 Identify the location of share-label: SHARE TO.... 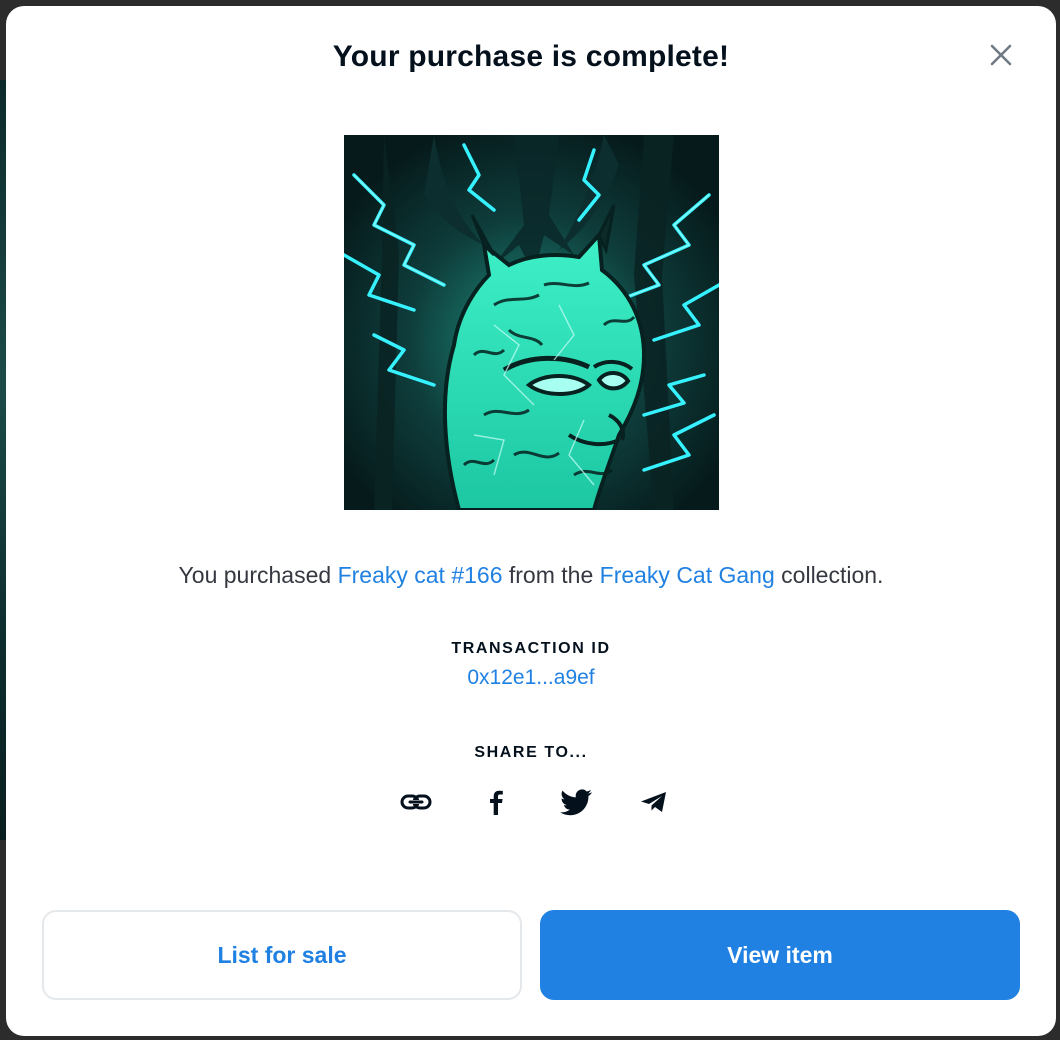
(531, 752).